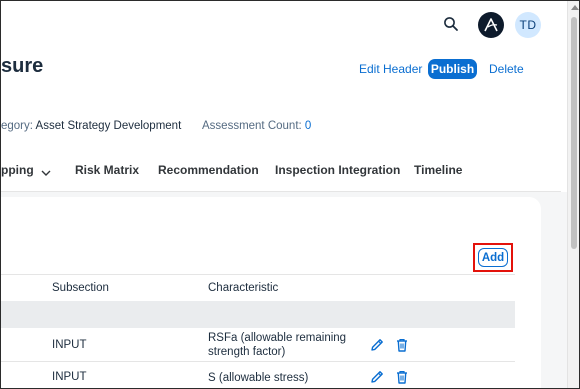  I want to click on column-header-characteristic: Characteristic, so click(243, 288).